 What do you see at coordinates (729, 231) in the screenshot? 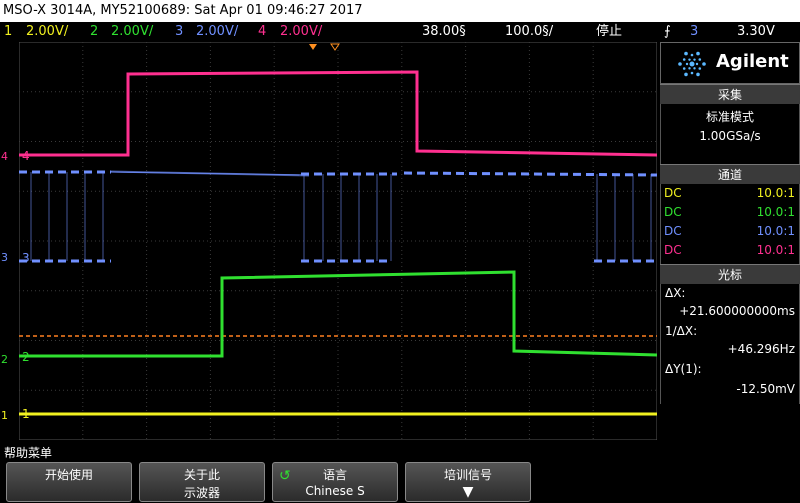
I see `channel-row-3: DC 10.0:1` at bounding box center [729, 231].